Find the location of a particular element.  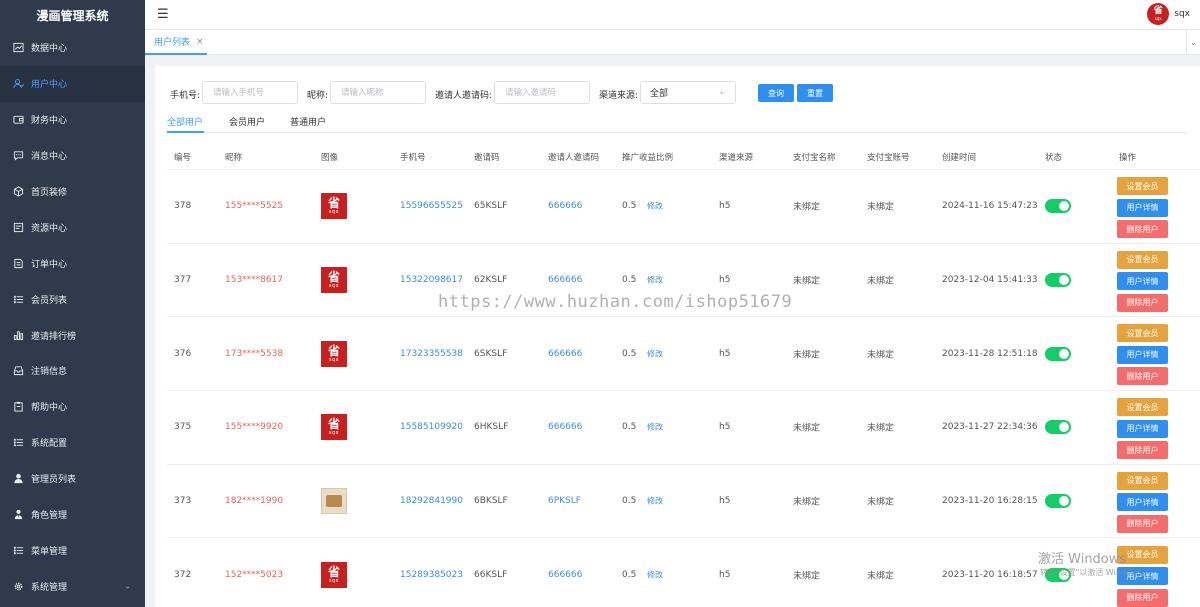

user-icon is located at coordinates (18, 84).